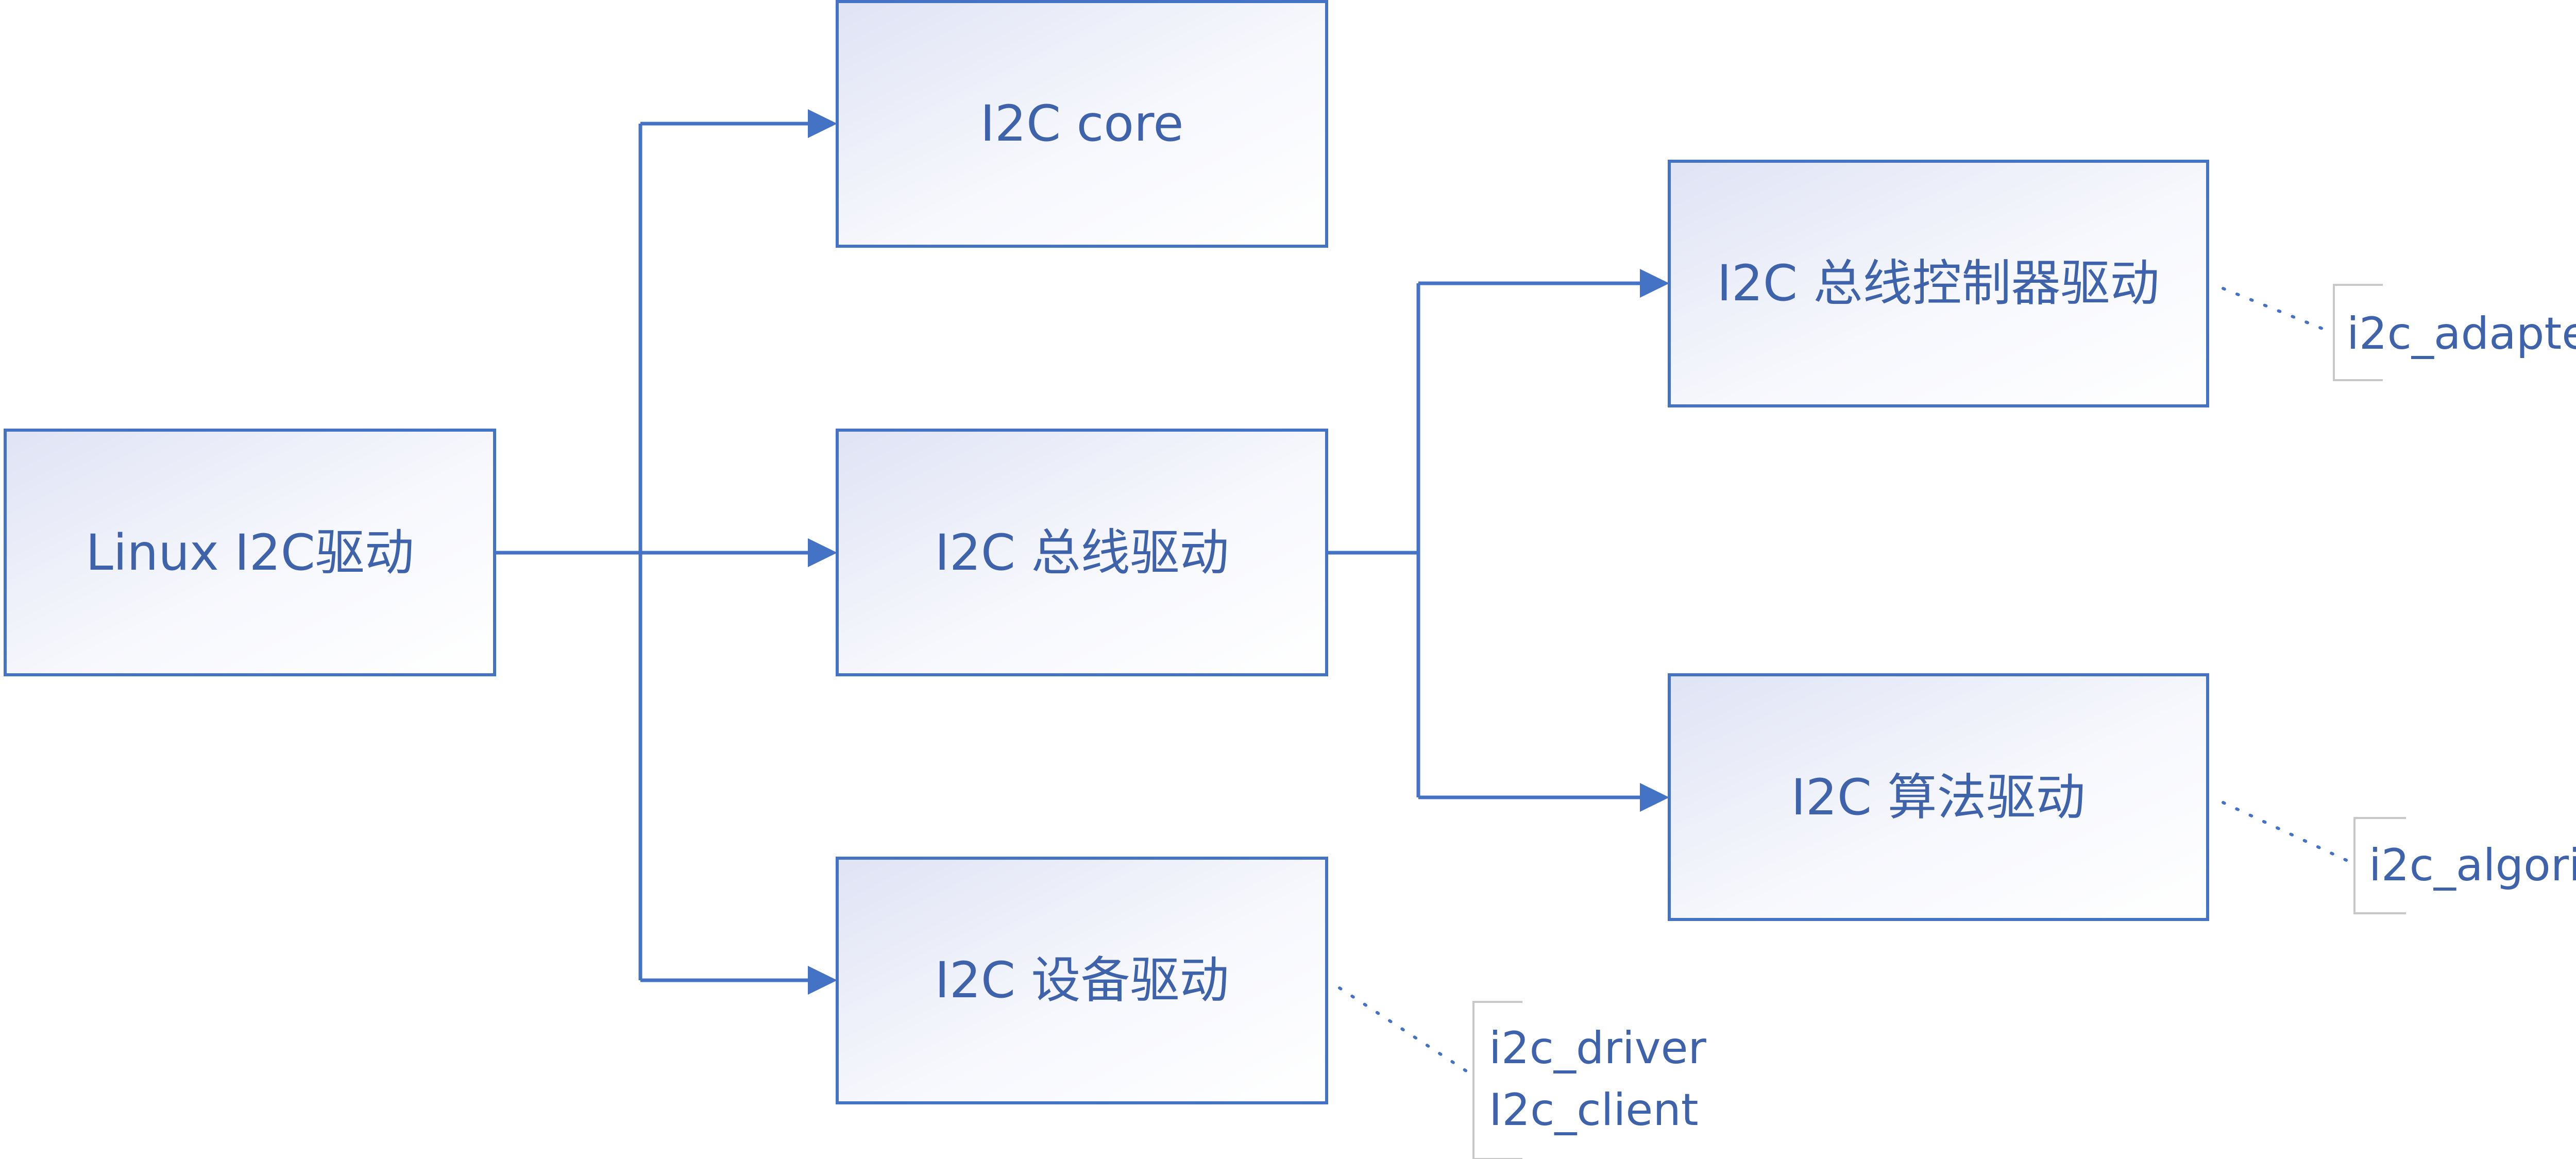  I want to click on arrowhead-core, so click(823, 123).